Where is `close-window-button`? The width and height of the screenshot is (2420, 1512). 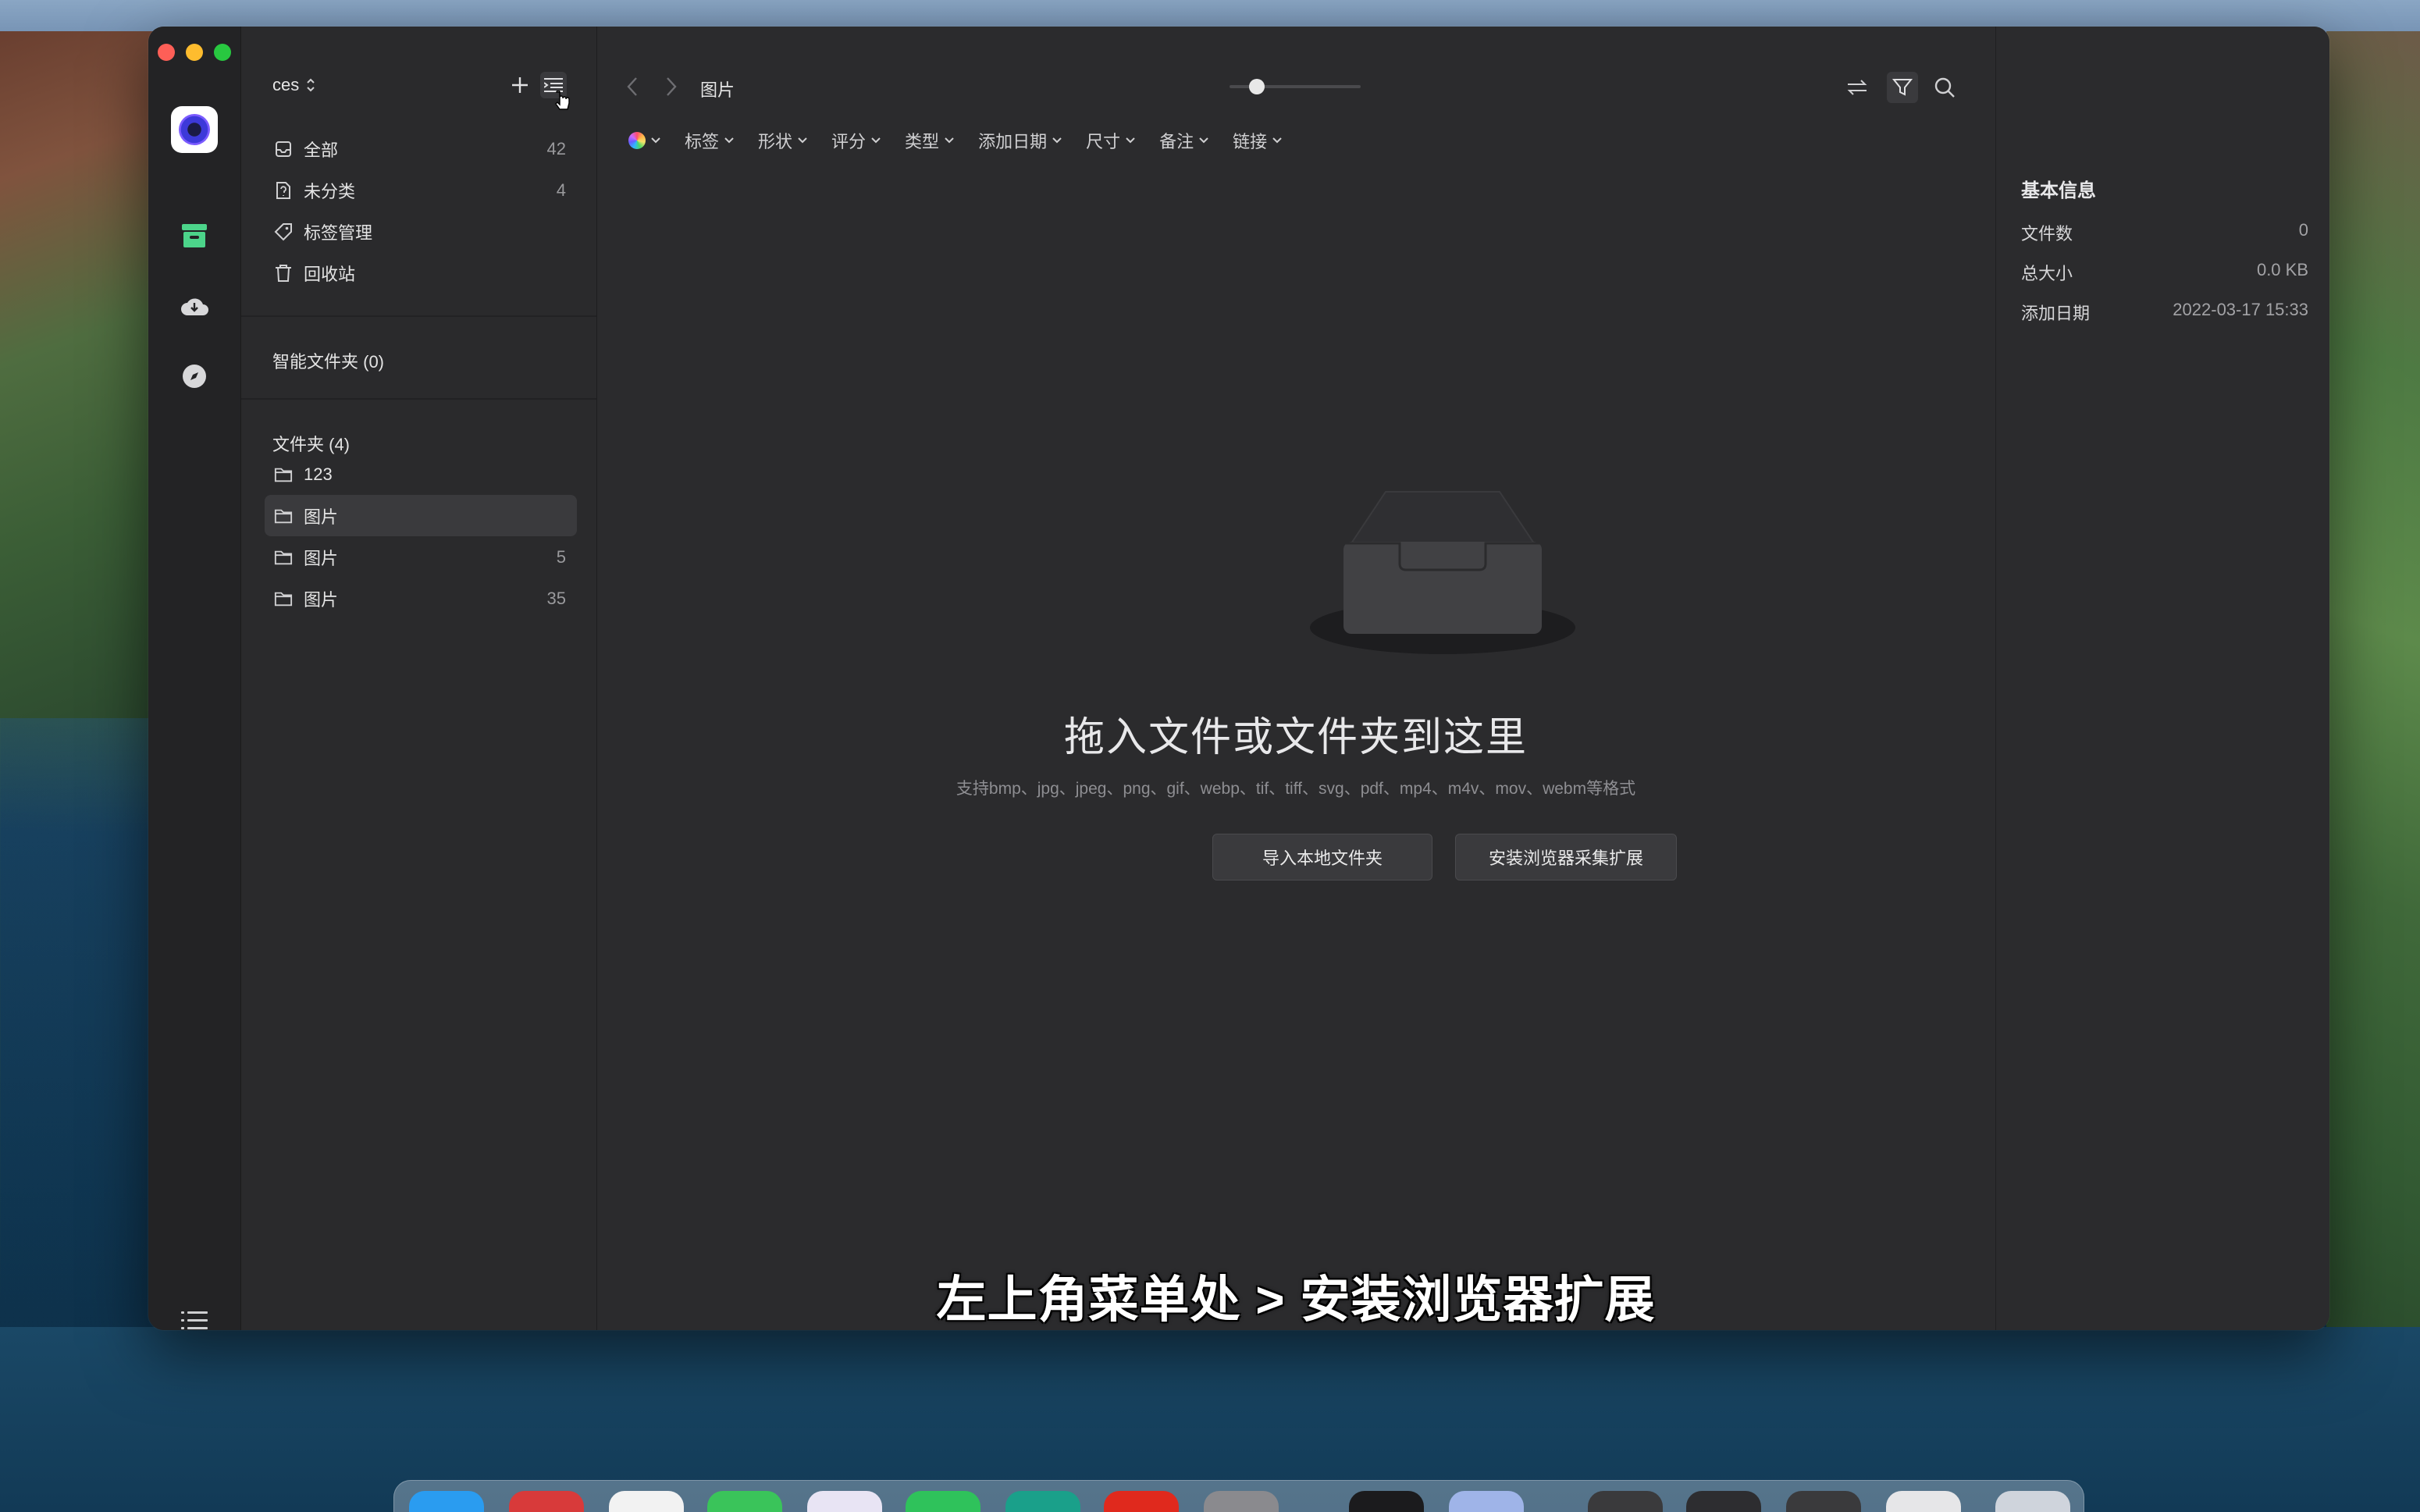 close-window-button is located at coordinates (166, 52).